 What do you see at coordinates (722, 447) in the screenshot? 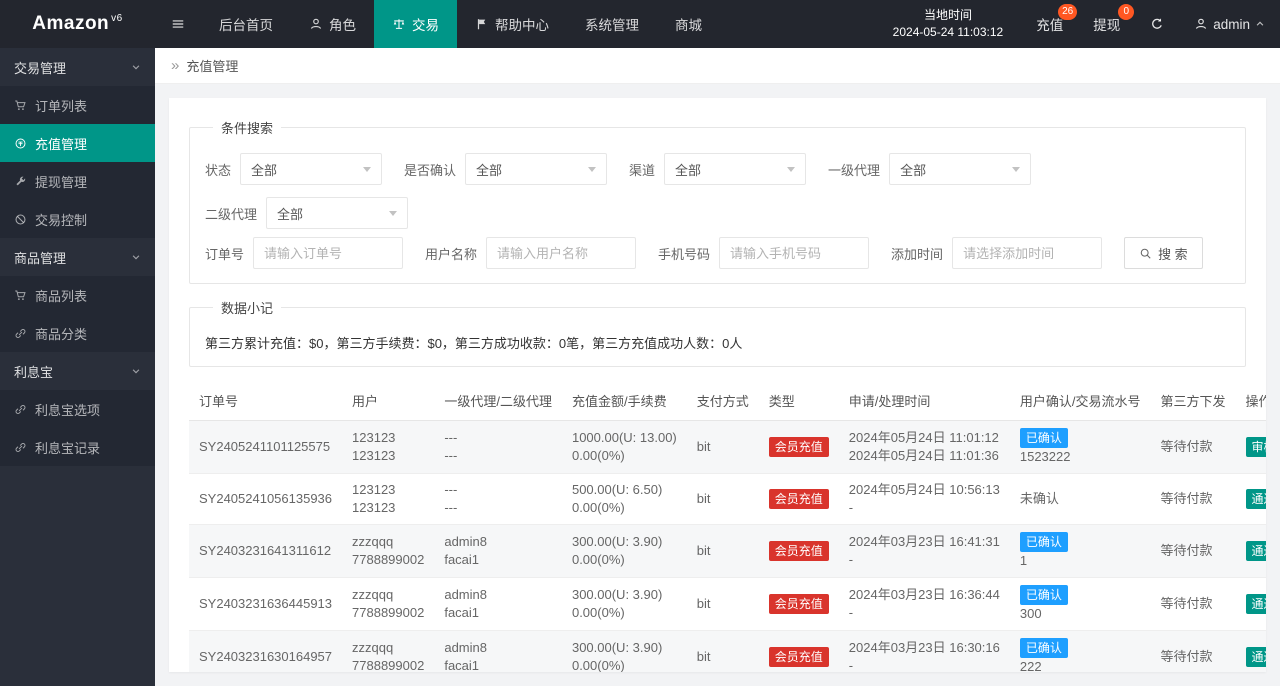
I see `cell-pay-method: bit` at bounding box center [722, 447].